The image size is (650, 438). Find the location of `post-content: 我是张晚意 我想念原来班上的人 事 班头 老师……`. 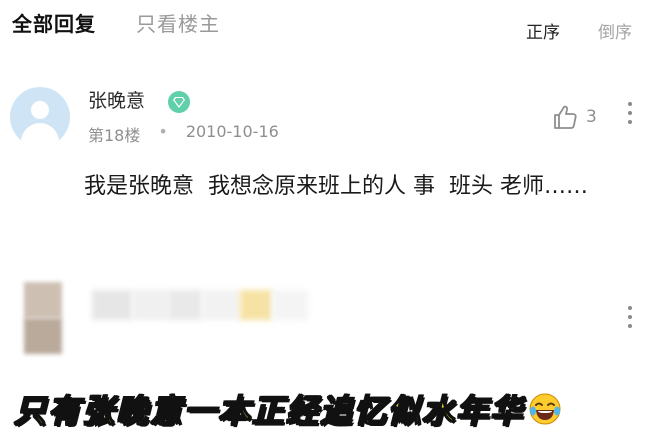

post-content: 我是张晚意 我想念原来班上的人 事 班头 老师…… is located at coordinates (336, 186).